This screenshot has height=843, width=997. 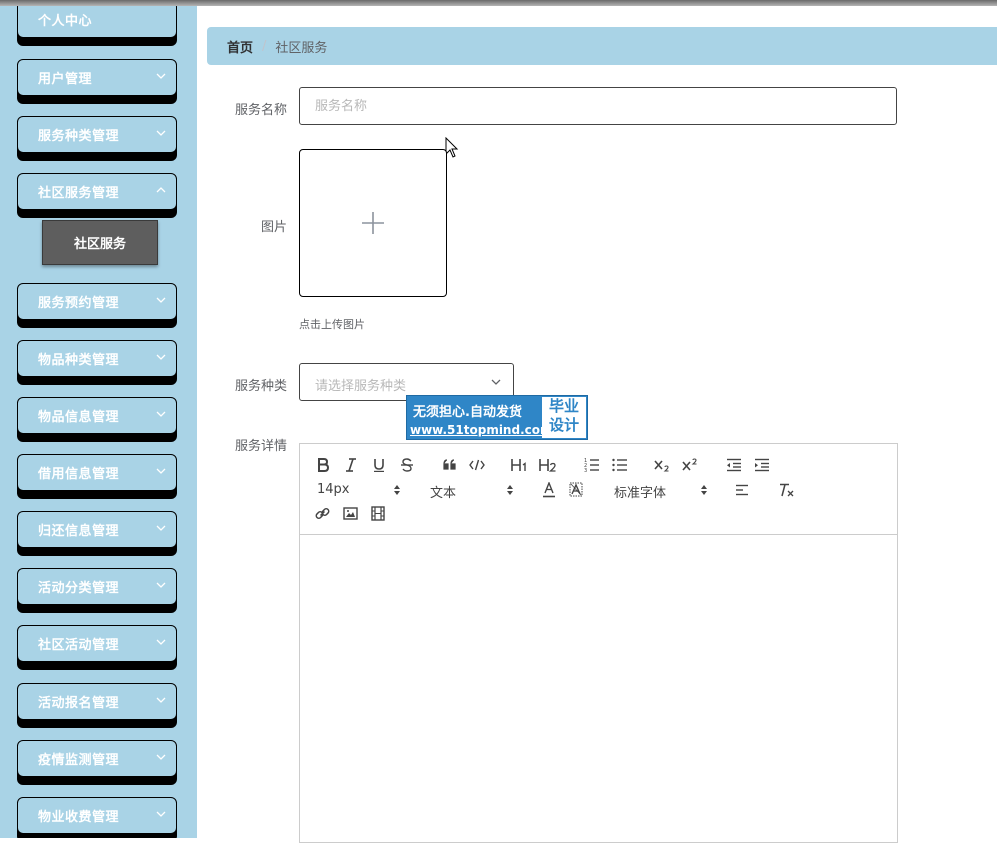 What do you see at coordinates (161, 190) in the screenshot?
I see `chevron-up-icon` at bounding box center [161, 190].